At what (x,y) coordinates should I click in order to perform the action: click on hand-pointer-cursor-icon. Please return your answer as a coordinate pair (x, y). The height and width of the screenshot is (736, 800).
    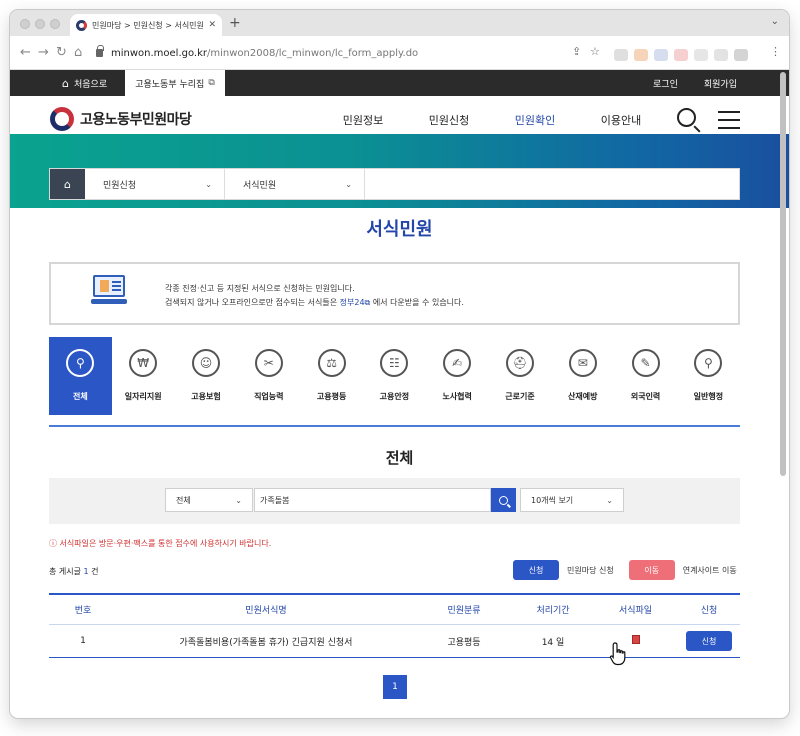
    Looking at the image, I should click on (617, 654).